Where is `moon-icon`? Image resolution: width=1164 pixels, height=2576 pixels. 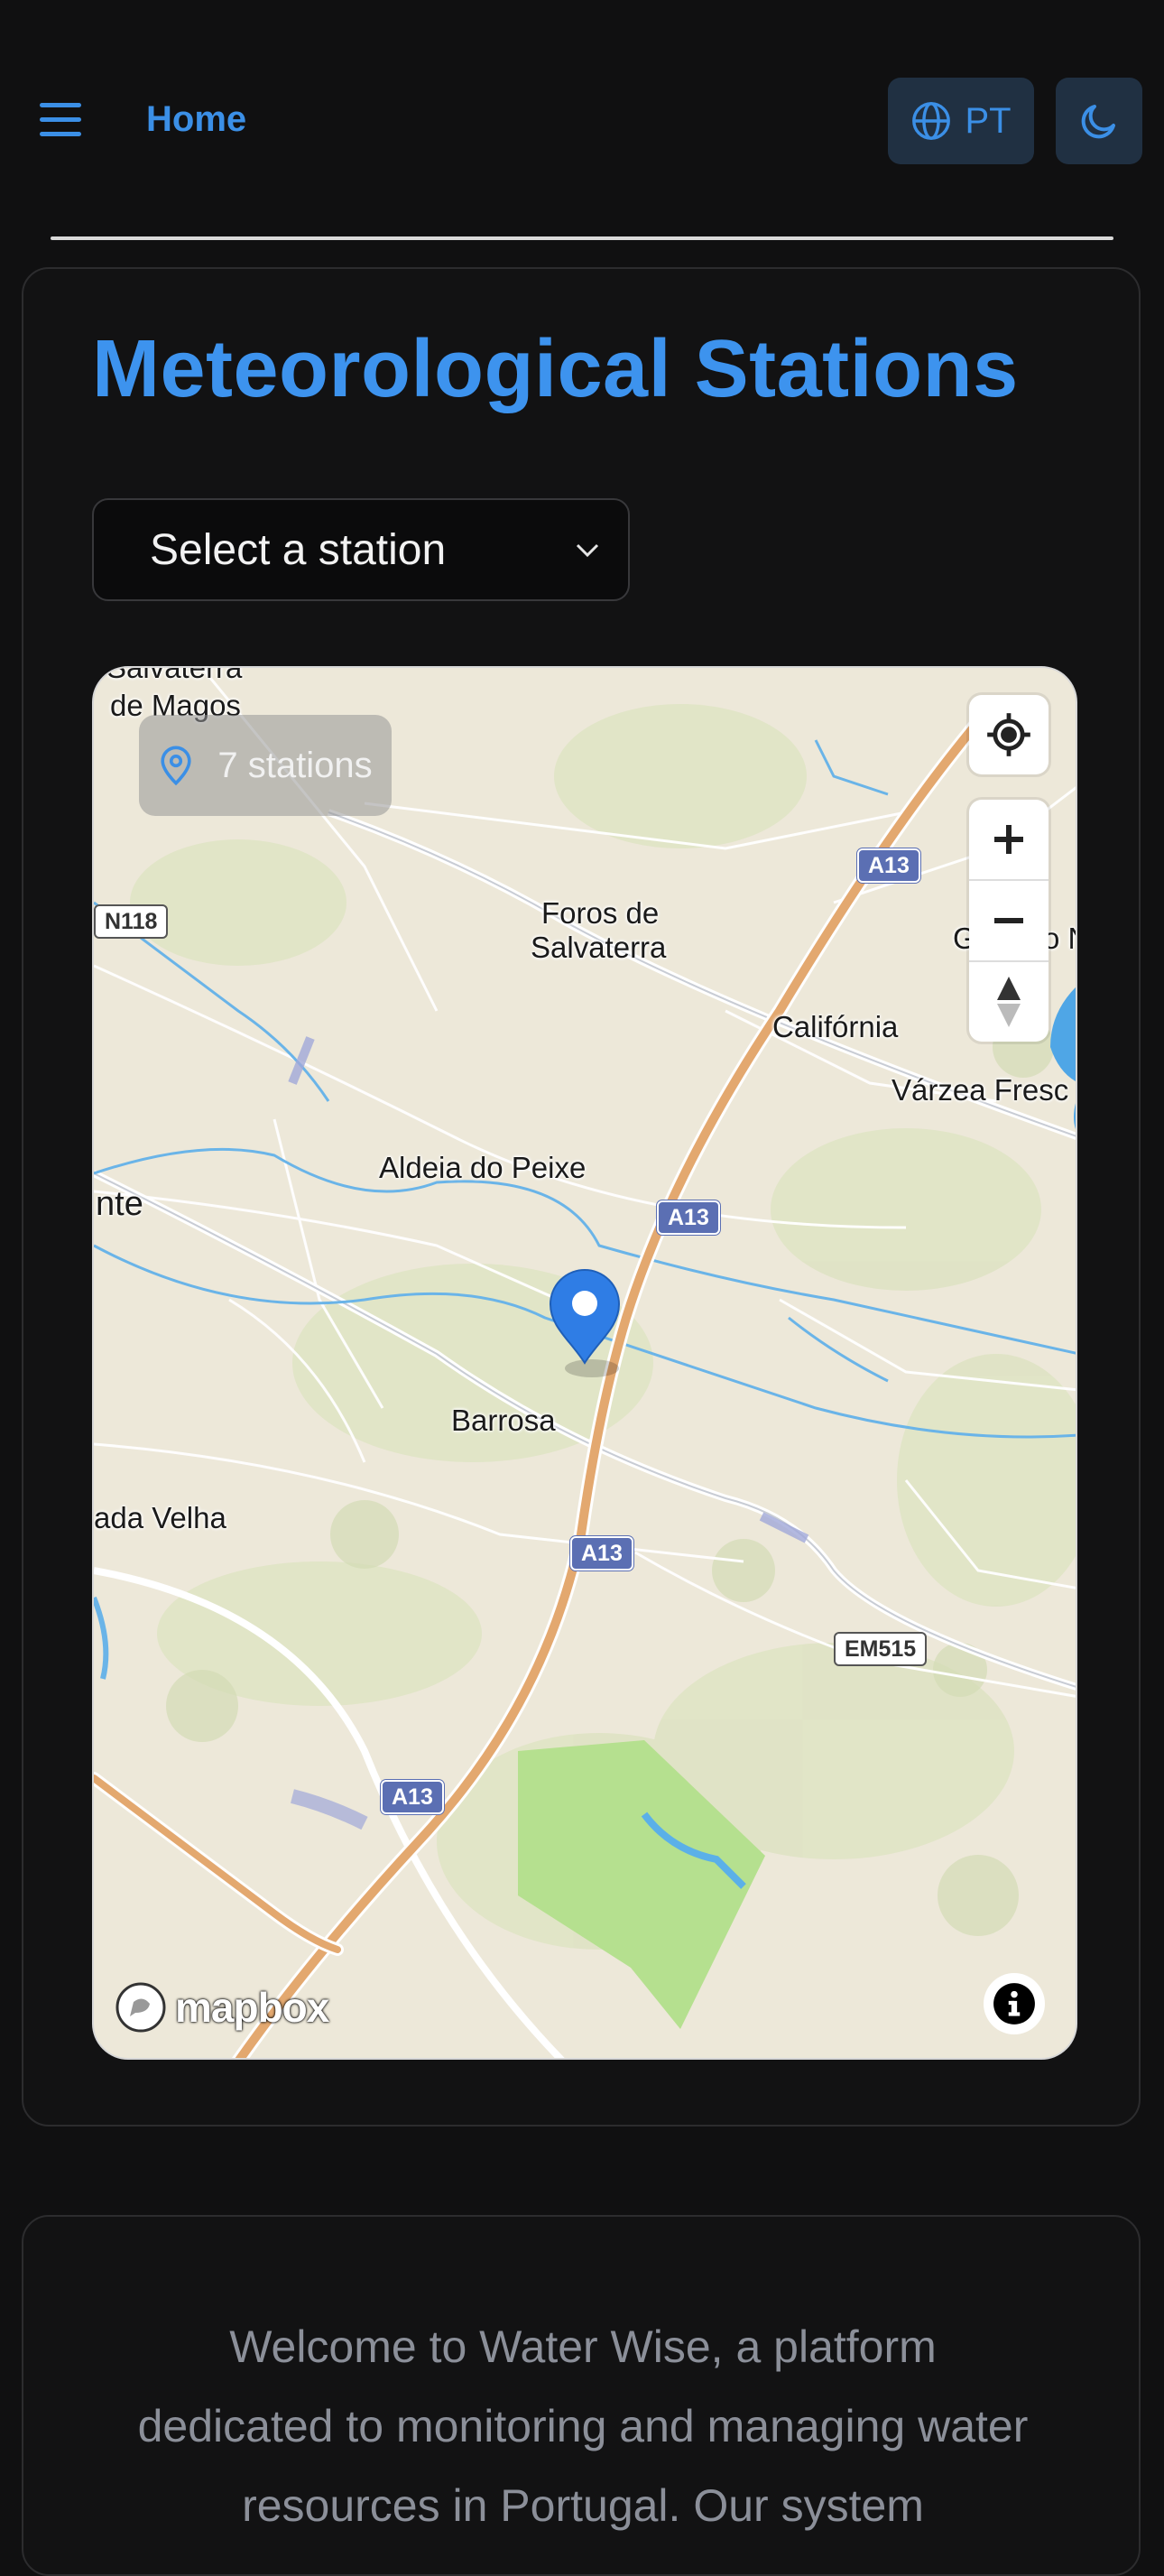 moon-icon is located at coordinates (1098, 122).